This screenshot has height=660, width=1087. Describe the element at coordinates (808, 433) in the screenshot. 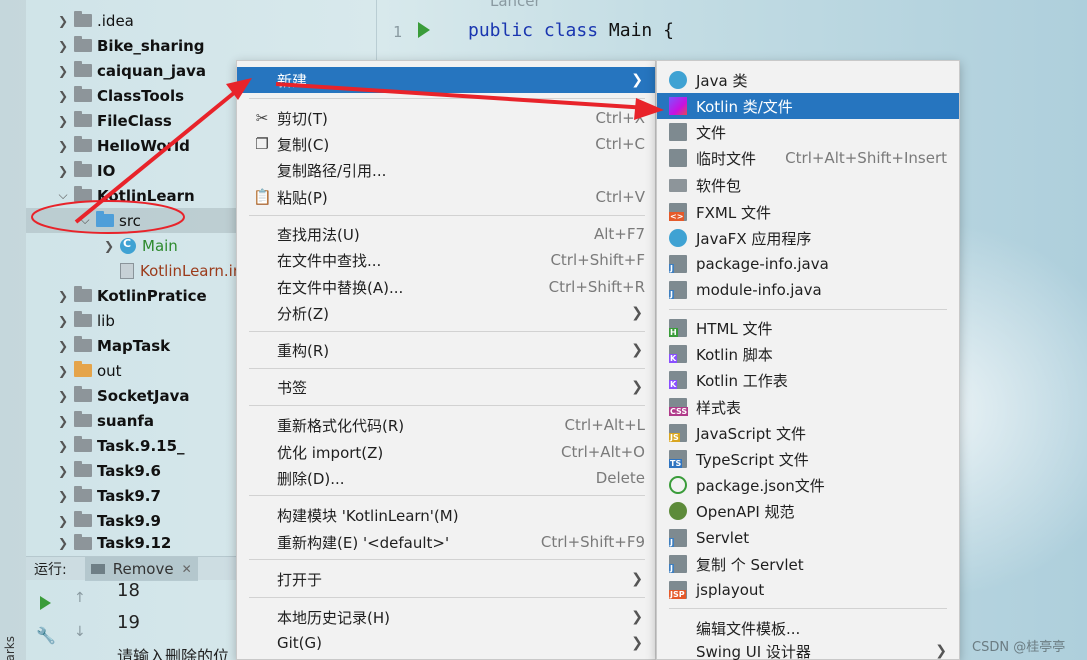

I see `submenu-item-javascript: JS JavaScript 文件` at that location.